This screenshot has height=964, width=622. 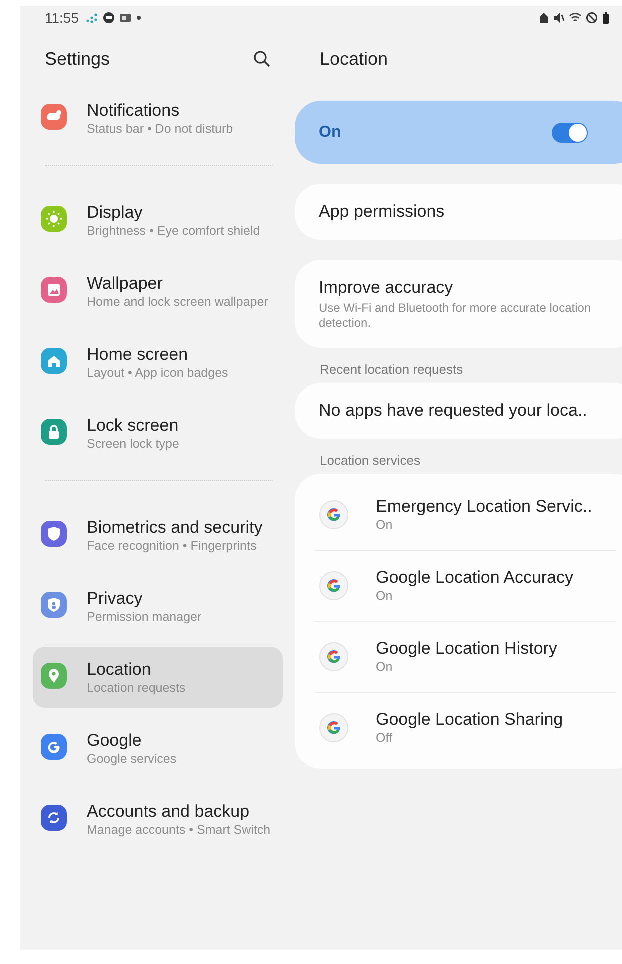 What do you see at coordinates (158, 220) in the screenshot?
I see `sidebar-item: Display Brightness • Eye comfort shield` at bounding box center [158, 220].